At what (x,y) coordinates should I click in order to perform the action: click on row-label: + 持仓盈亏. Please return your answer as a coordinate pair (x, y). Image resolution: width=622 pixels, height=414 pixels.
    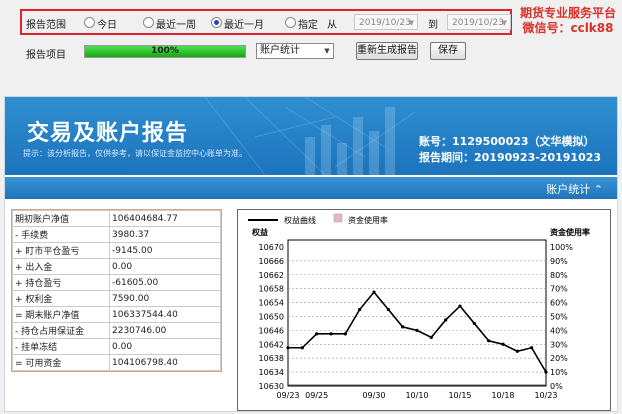
    Looking at the image, I should click on (61, 282).